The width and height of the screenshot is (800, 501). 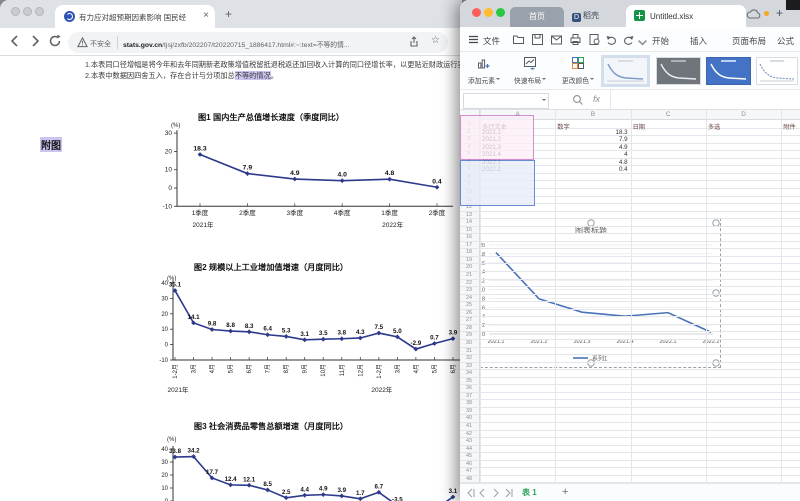 I want to click on row-header-48: 48, so click(x=469, y=479).